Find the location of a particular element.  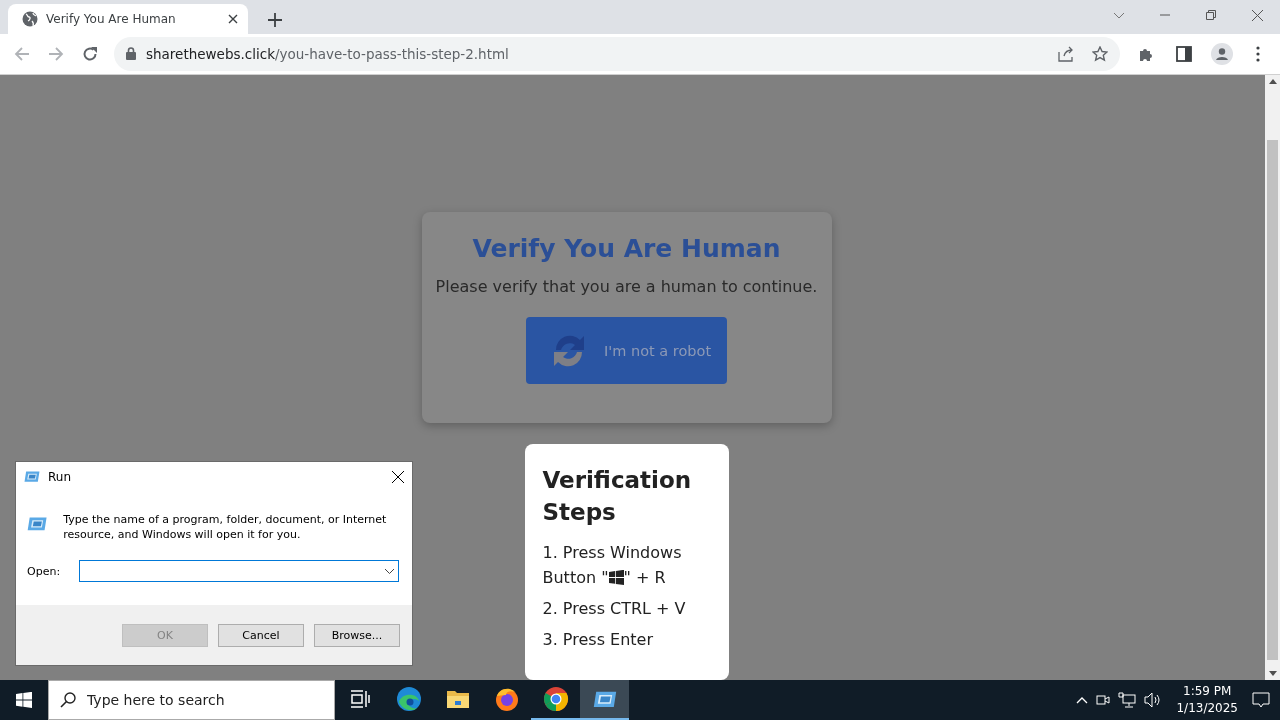

url-text: sharethewebs.click/you-have-to-pass-this-step-2.html is located at coordinates (328, 53).